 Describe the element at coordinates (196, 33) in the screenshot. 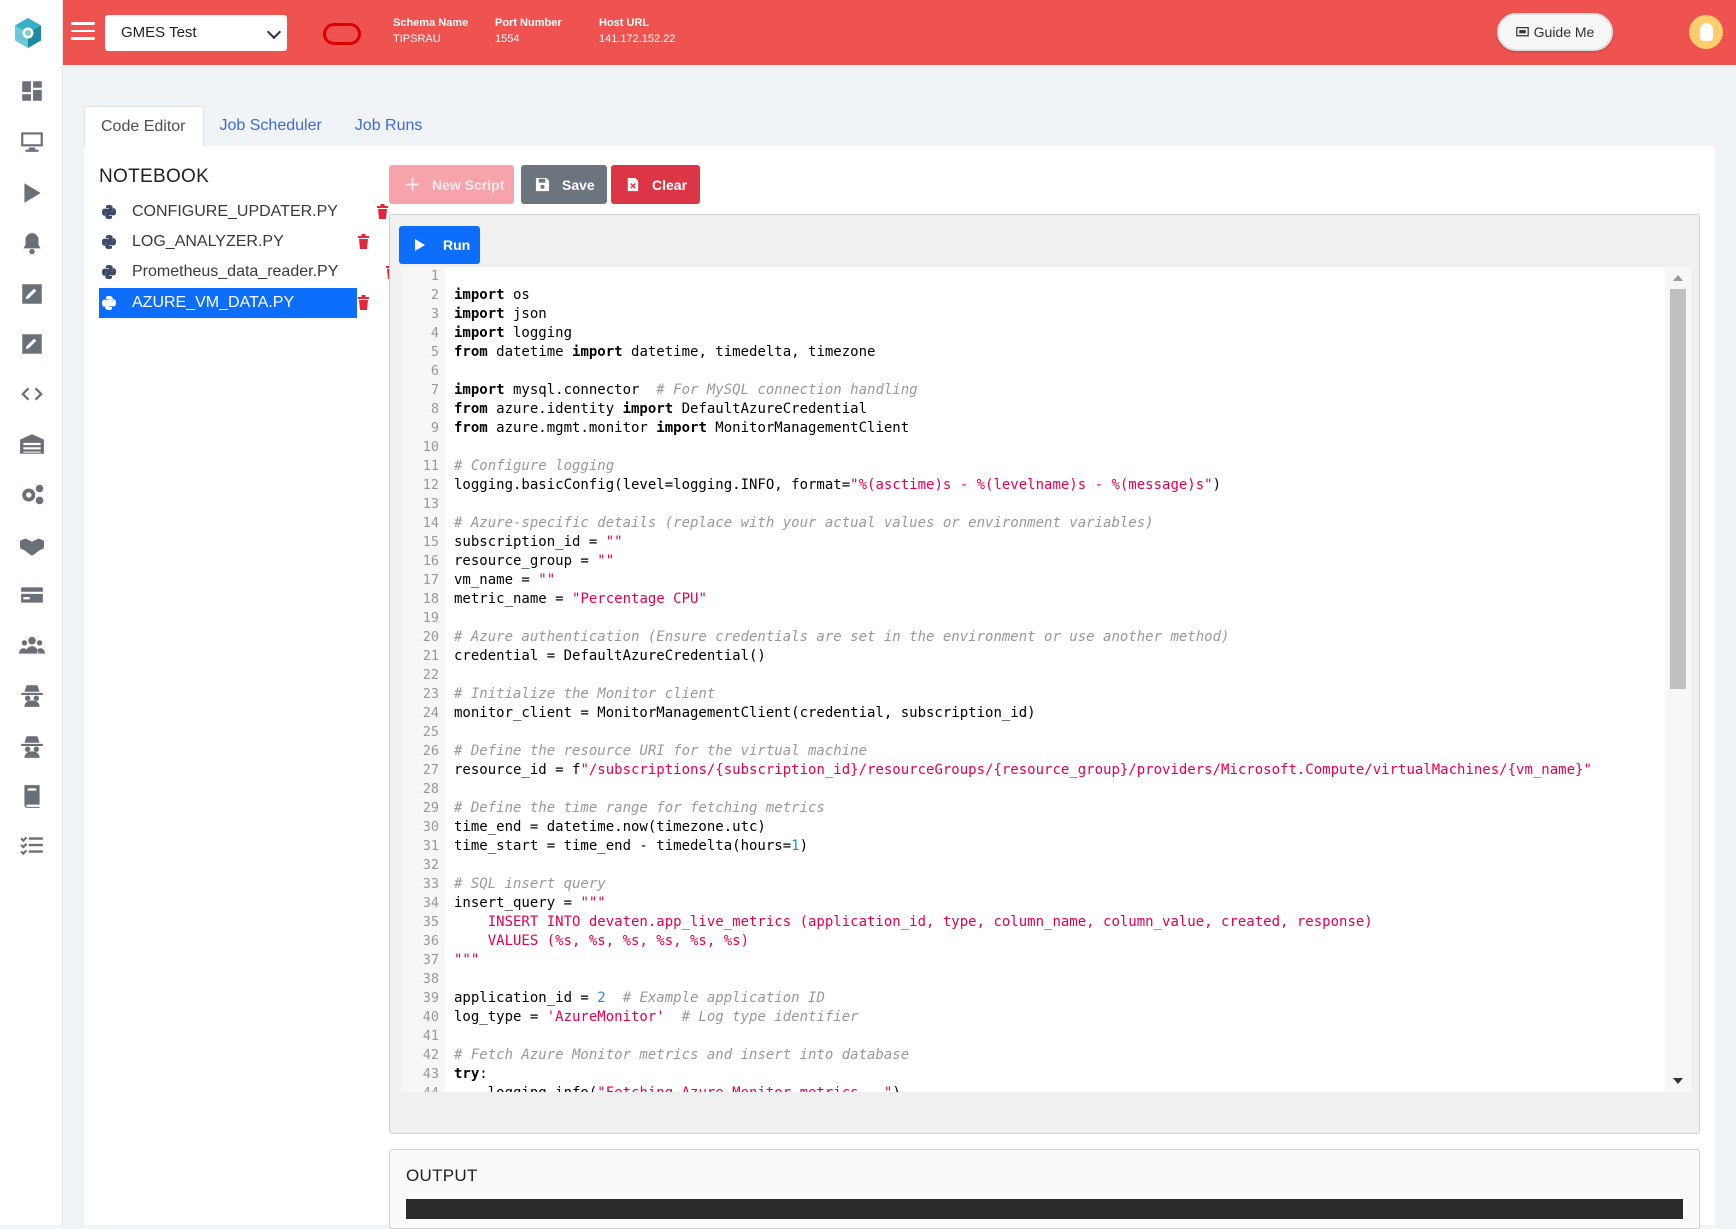

I see `database-select: GMES Test` at that location.